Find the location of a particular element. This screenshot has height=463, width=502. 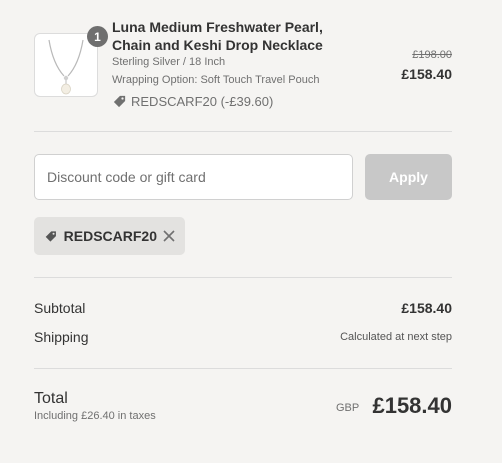

tax-note: Including £26.40 in taxes is located at coordinates (95, 416).